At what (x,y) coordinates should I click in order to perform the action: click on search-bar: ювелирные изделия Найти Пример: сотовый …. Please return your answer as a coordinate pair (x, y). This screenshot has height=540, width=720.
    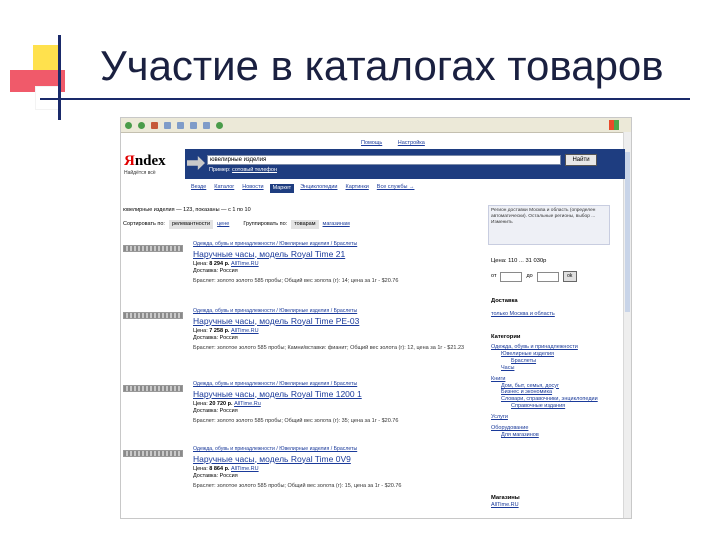
    Looking at the image, I should click on (405, 164).